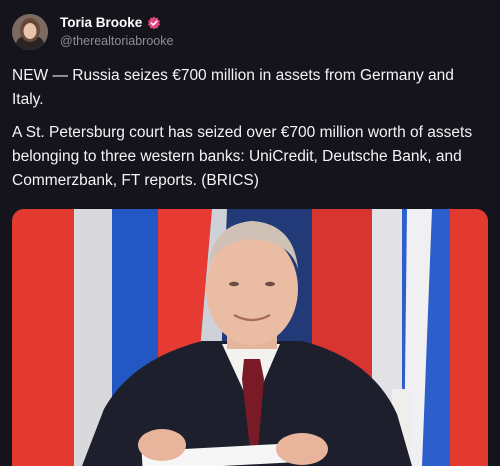 This screenshot has width=500, height=466. What do you see at coordinates (116, 32) in the screenshot?
I see `author-info: Toria Brooke @therealtoriabrooke` at bounding box center [116, 32].